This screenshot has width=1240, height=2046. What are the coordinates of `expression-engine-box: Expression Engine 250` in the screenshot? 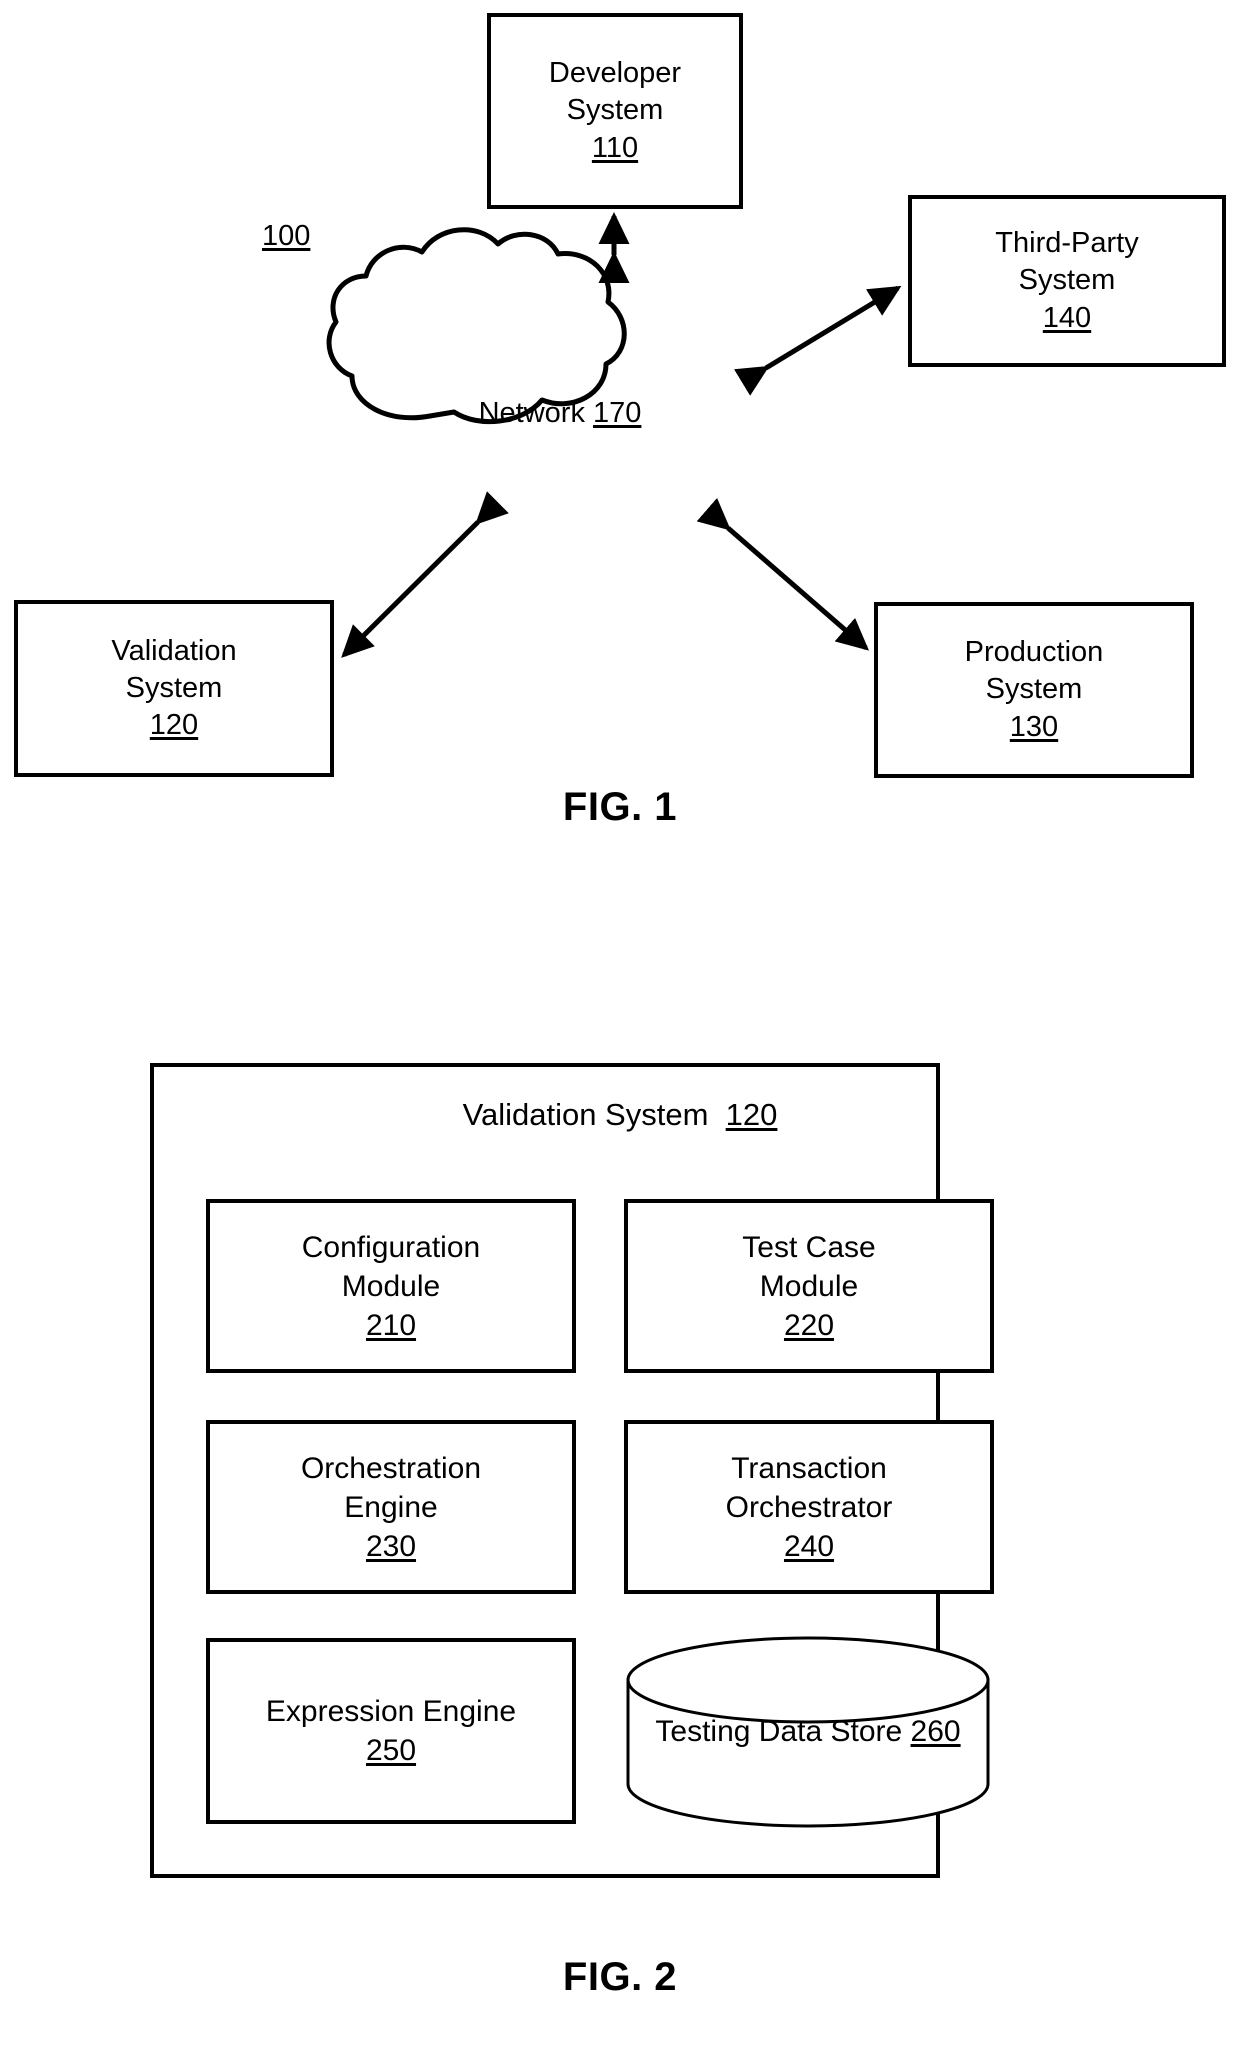 It's located at (391, 1731).